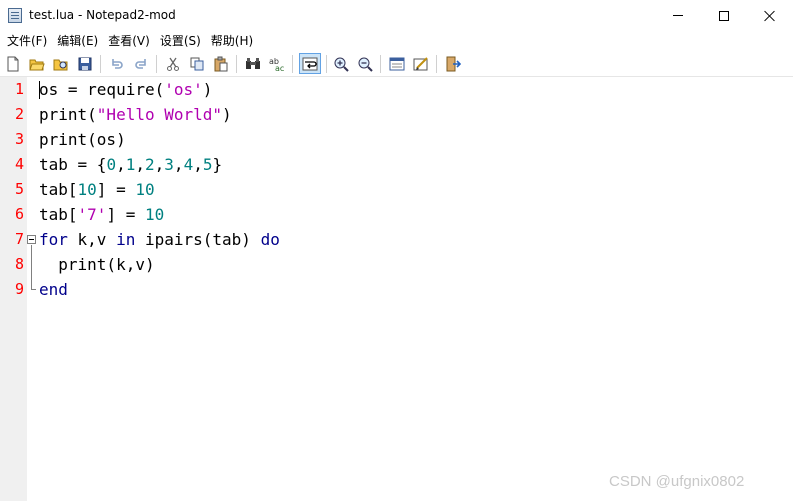 The height and width of the screenshot is (501, 793). Describe the element at coordinates (126, 239) in the screenshot. I see `code-token: in` at that location.